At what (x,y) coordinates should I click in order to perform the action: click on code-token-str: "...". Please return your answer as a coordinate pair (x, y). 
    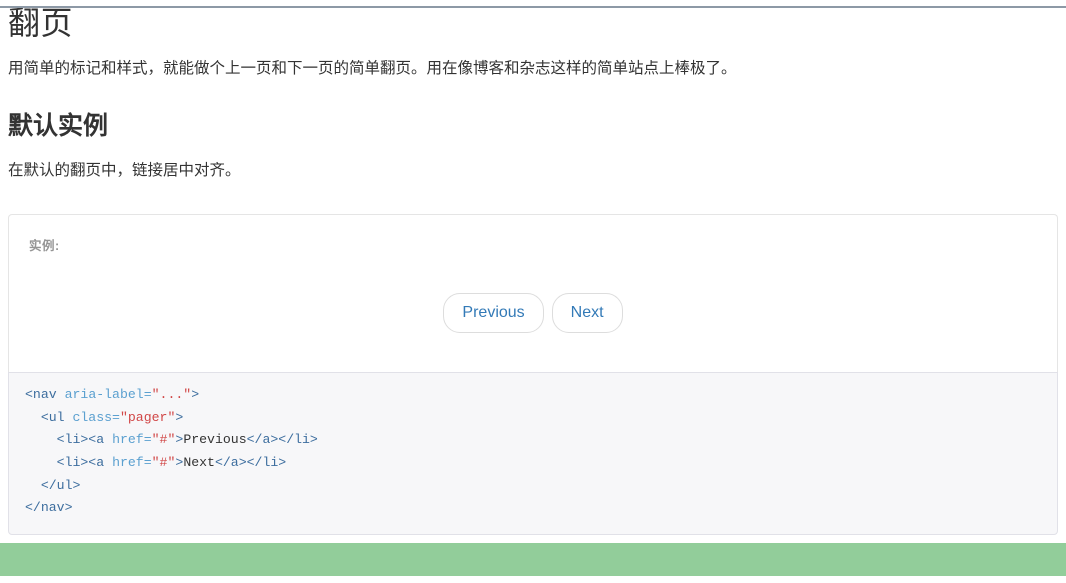
    Looking at the image, I should click on (171, 395).